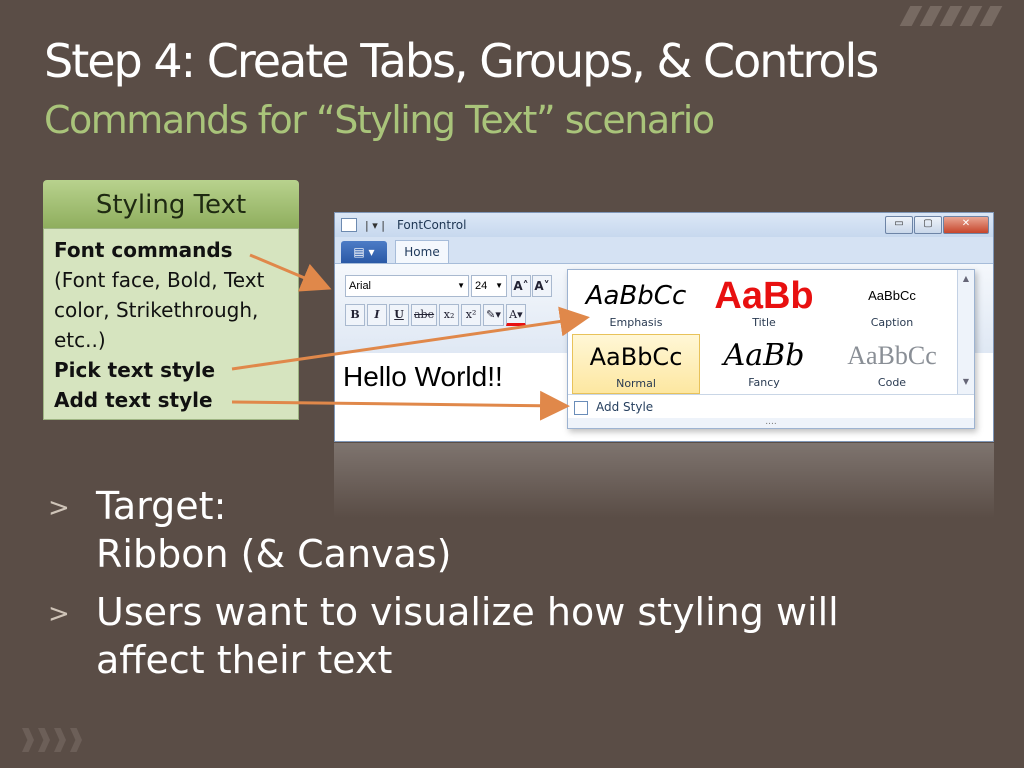 This screenshot has height=768, width=1024. Describe the element at coordinates (424, 315) in the screenshot. I see `strikethrough-button: abe` at that location.